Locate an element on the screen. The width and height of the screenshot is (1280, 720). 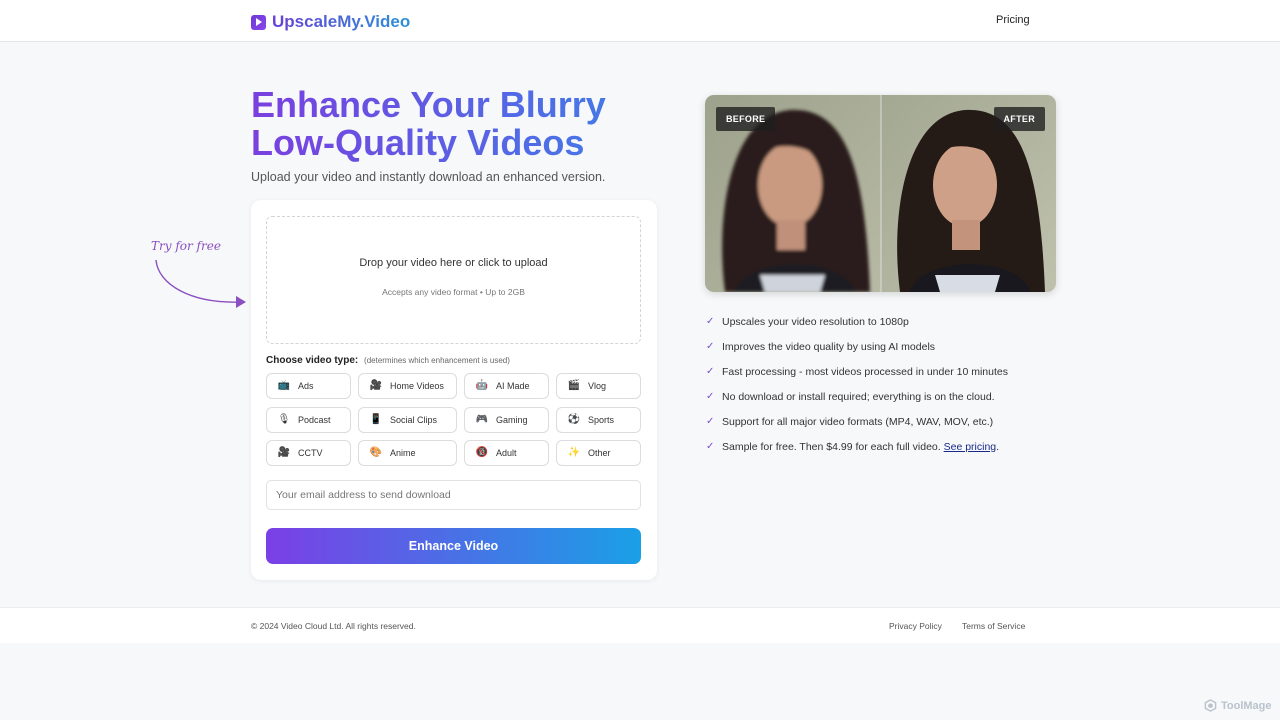
phone-icon: 📱 is located at coordinates (376, 419).